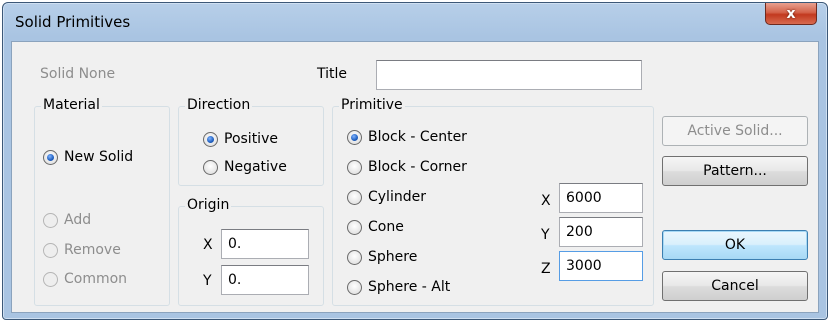 Image resolution: width=830 pixels, height=322 pixels. I want to click on close-button: x, so click(791, 14).